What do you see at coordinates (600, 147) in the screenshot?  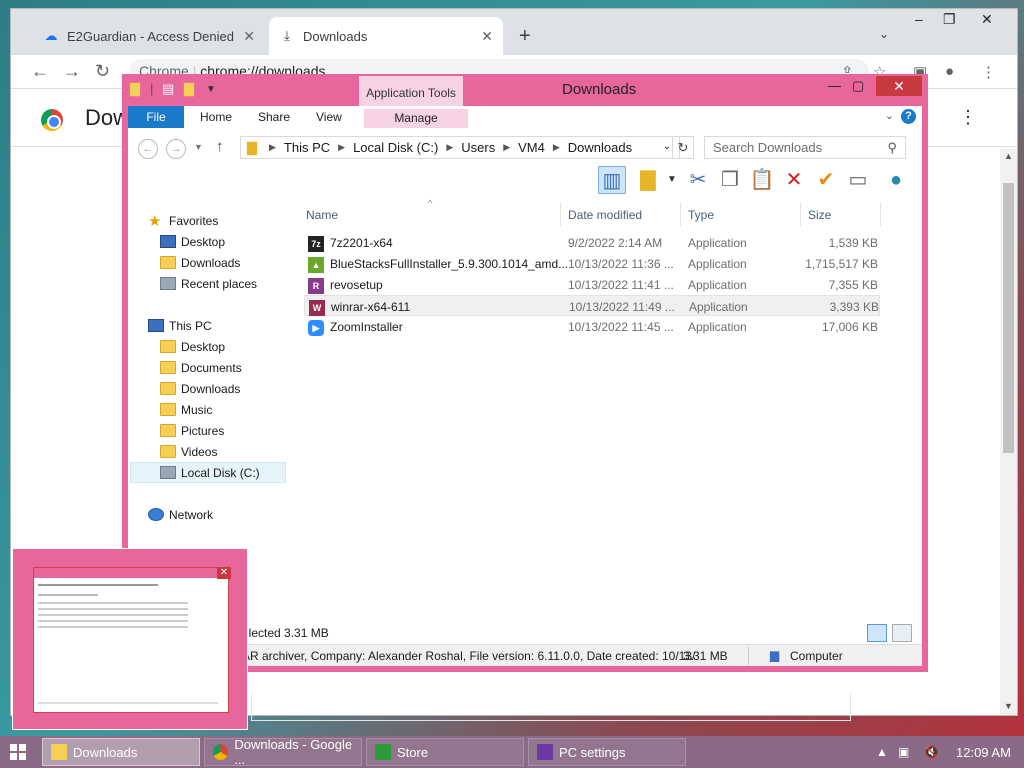 I see `breadcrumb-downloads: Downloads` at bounding box center [600, 147].